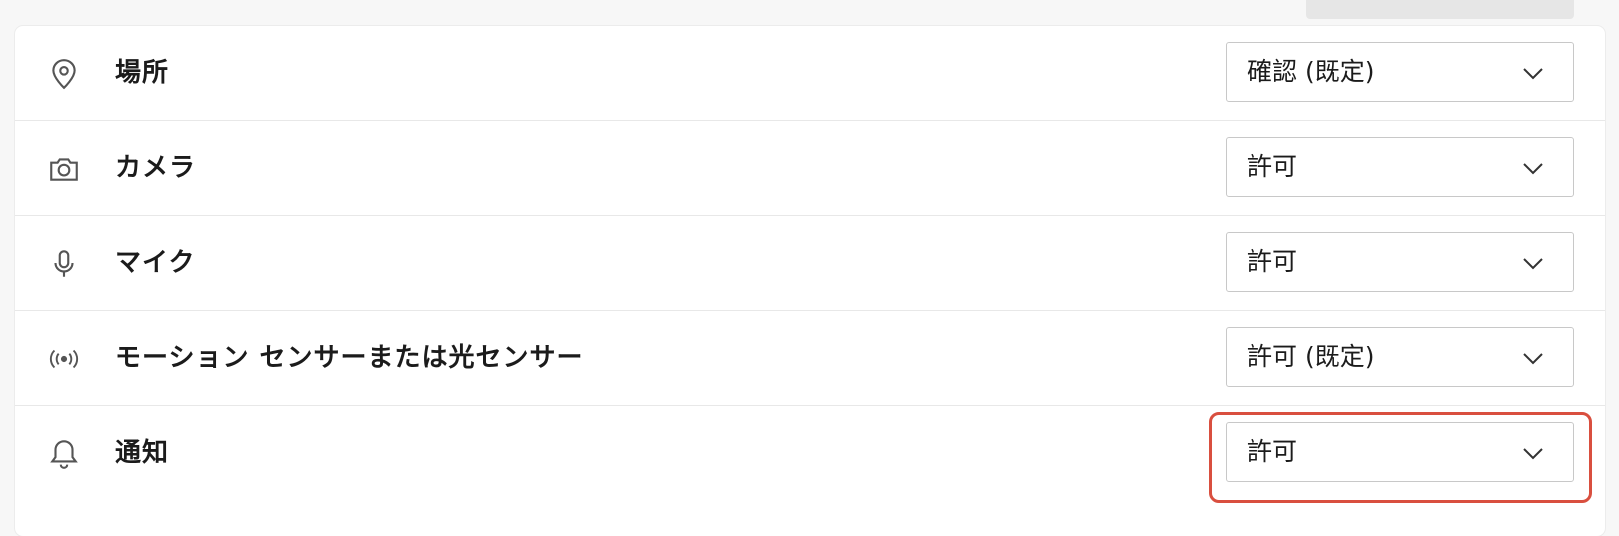 This screenshot has width=1619, height=536. What do you see at coordinates (349, 358) in the screenshot?
I see `permission-label: モーション センサーまたは光センサー` at bounding box center [349, 358].